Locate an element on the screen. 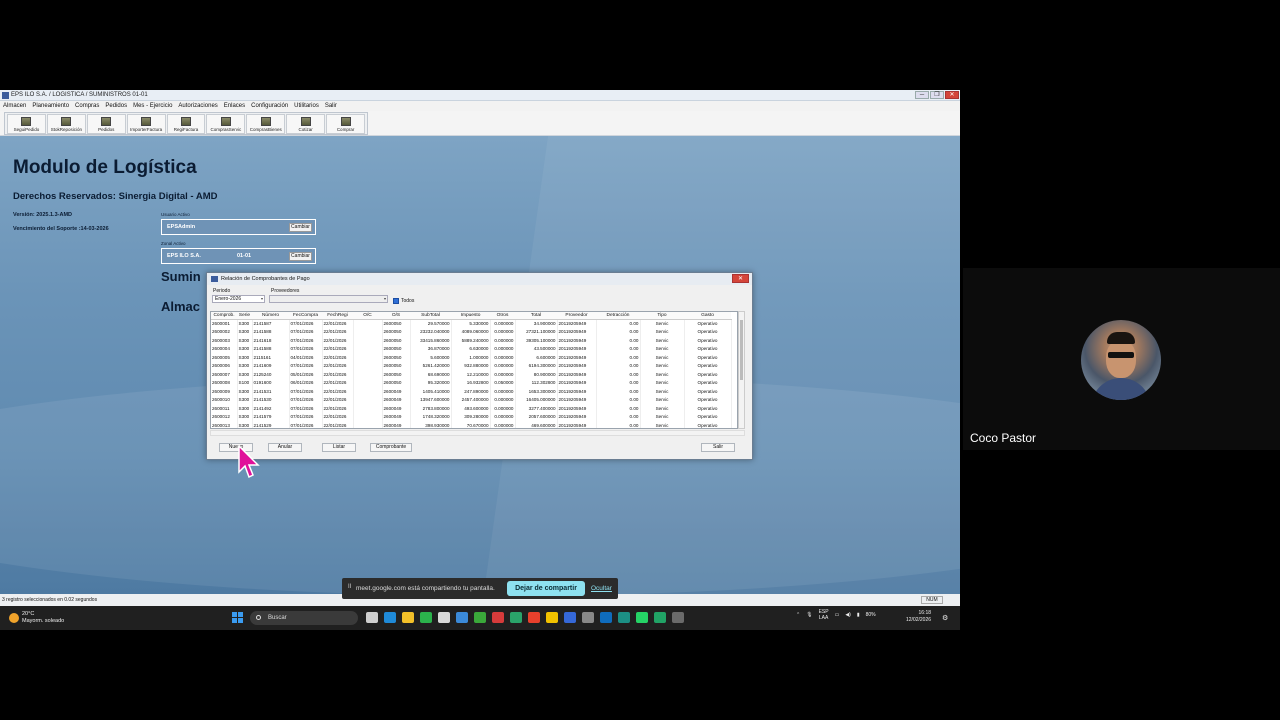 Image resolution: width=1280 pixels, height=720 pixels. change-user-button: Cambiar is located at coordinates (300, 227).